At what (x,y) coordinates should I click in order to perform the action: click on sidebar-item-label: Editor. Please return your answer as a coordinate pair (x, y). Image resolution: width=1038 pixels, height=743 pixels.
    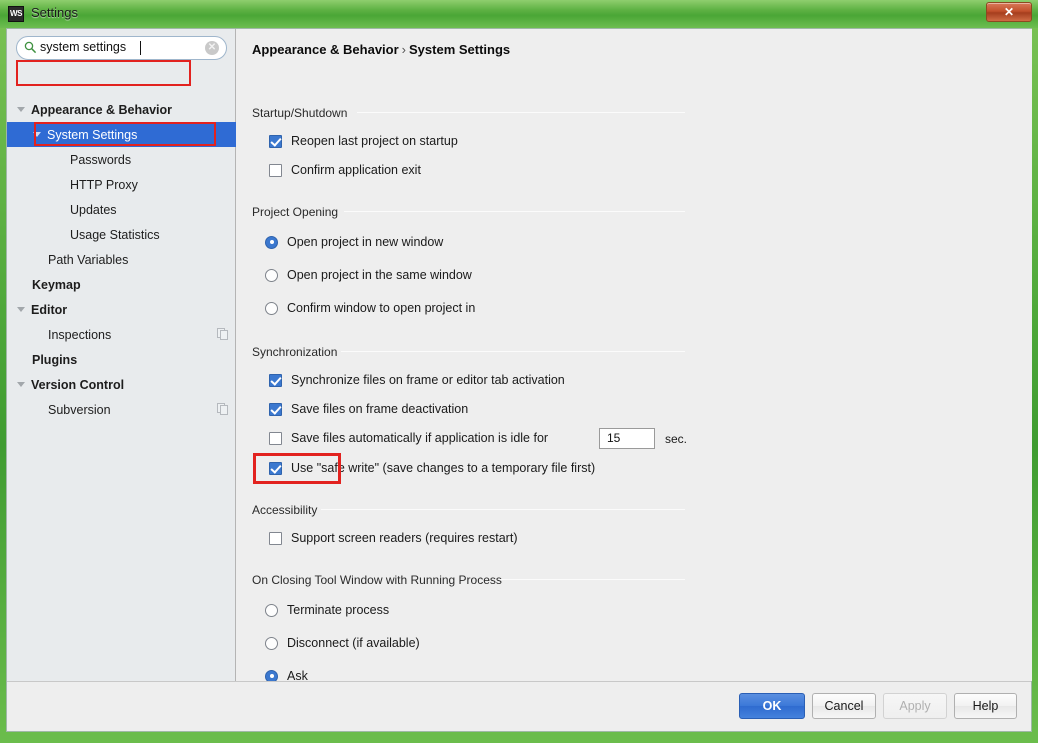
    Looking at the image, I should click on (49, 309).